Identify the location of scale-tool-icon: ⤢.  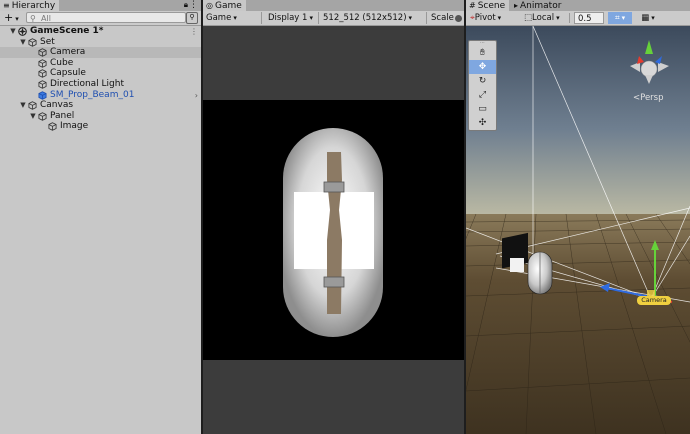
(482, 95).